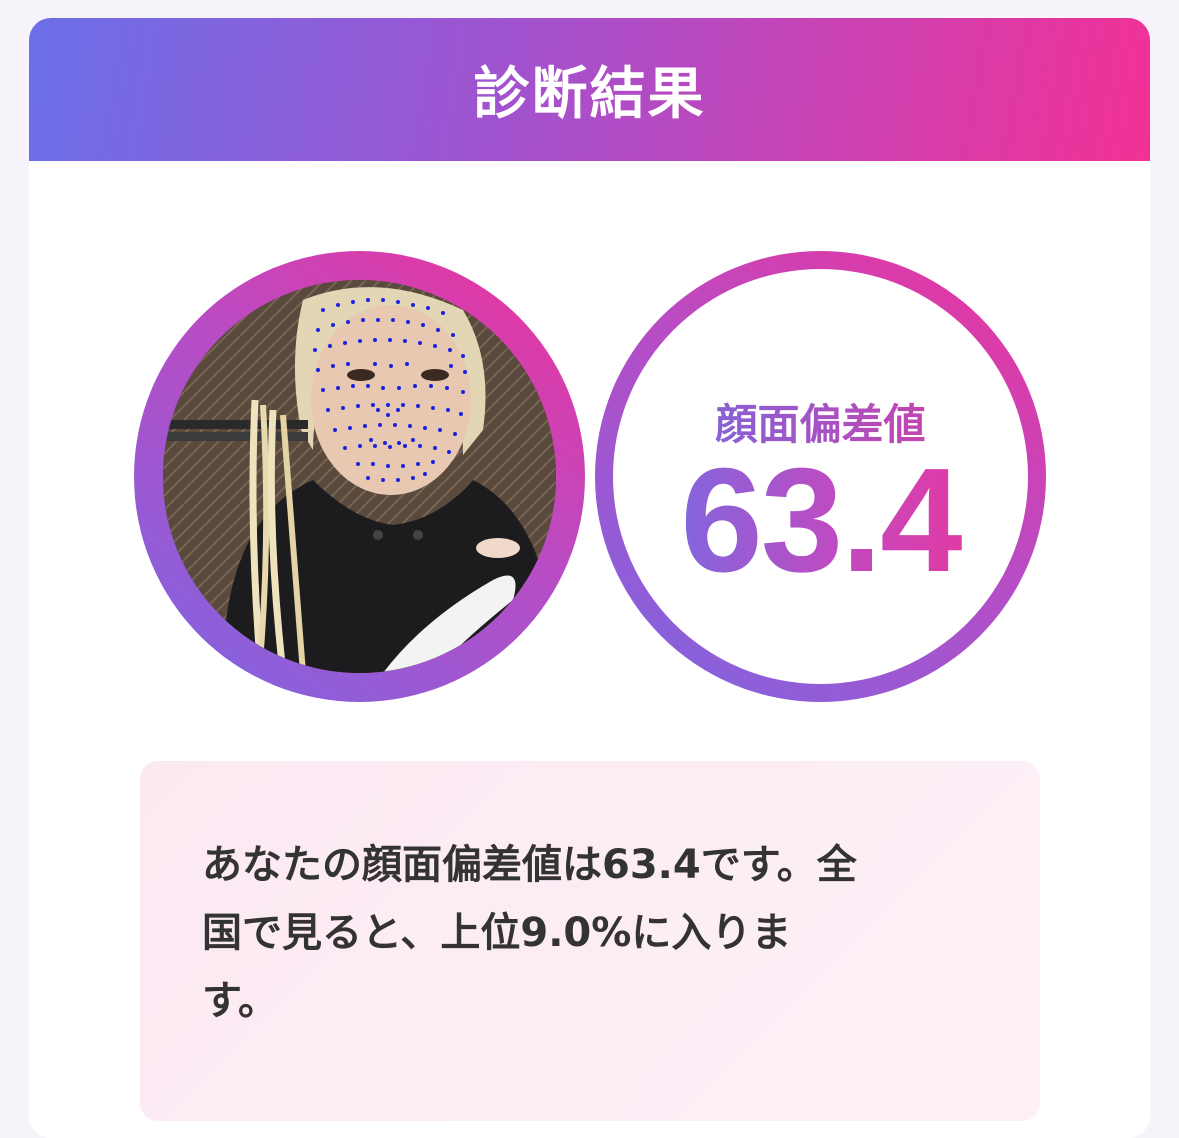 Image resolution: width=1179 pixels, height=1138 pixels. I want to click on page-title: 診断結果, so click(589, 94).